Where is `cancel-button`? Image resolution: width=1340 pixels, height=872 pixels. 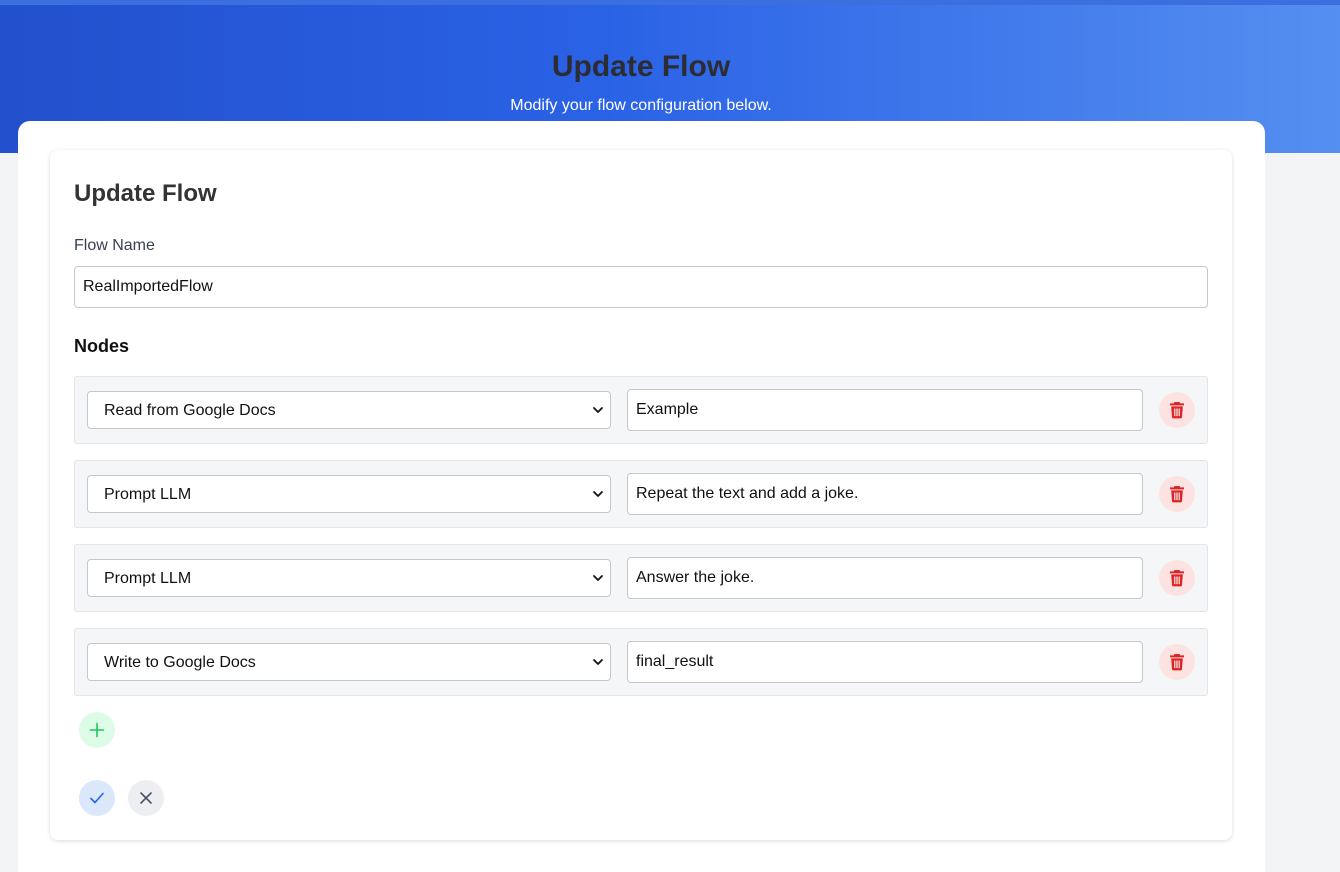
cancel-button is located at coordinates (146, 798).